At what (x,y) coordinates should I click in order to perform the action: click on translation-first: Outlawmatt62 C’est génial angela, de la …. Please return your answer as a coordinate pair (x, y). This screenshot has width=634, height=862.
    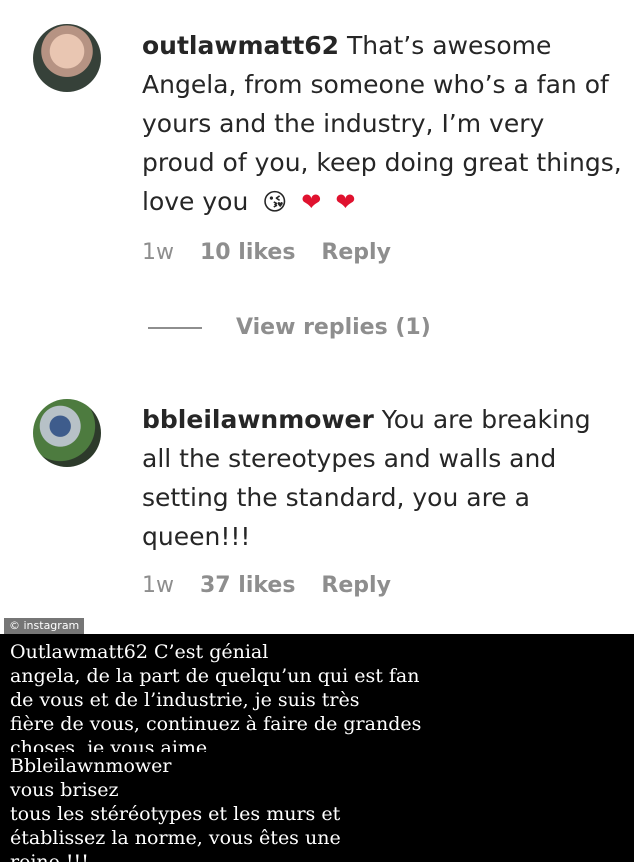
    Looking at the image, I should click on (220, 696).